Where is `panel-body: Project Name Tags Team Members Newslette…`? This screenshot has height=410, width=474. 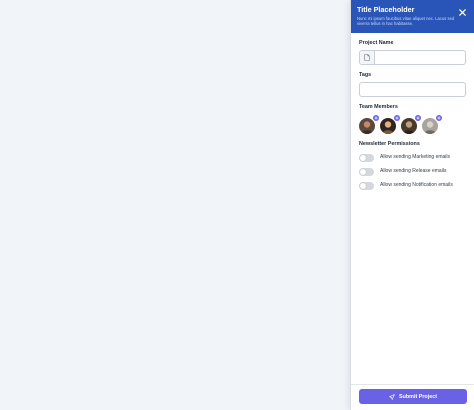
panel-body: Project Name Tags Team Members Newslette… is located at coordinates (412, 111).